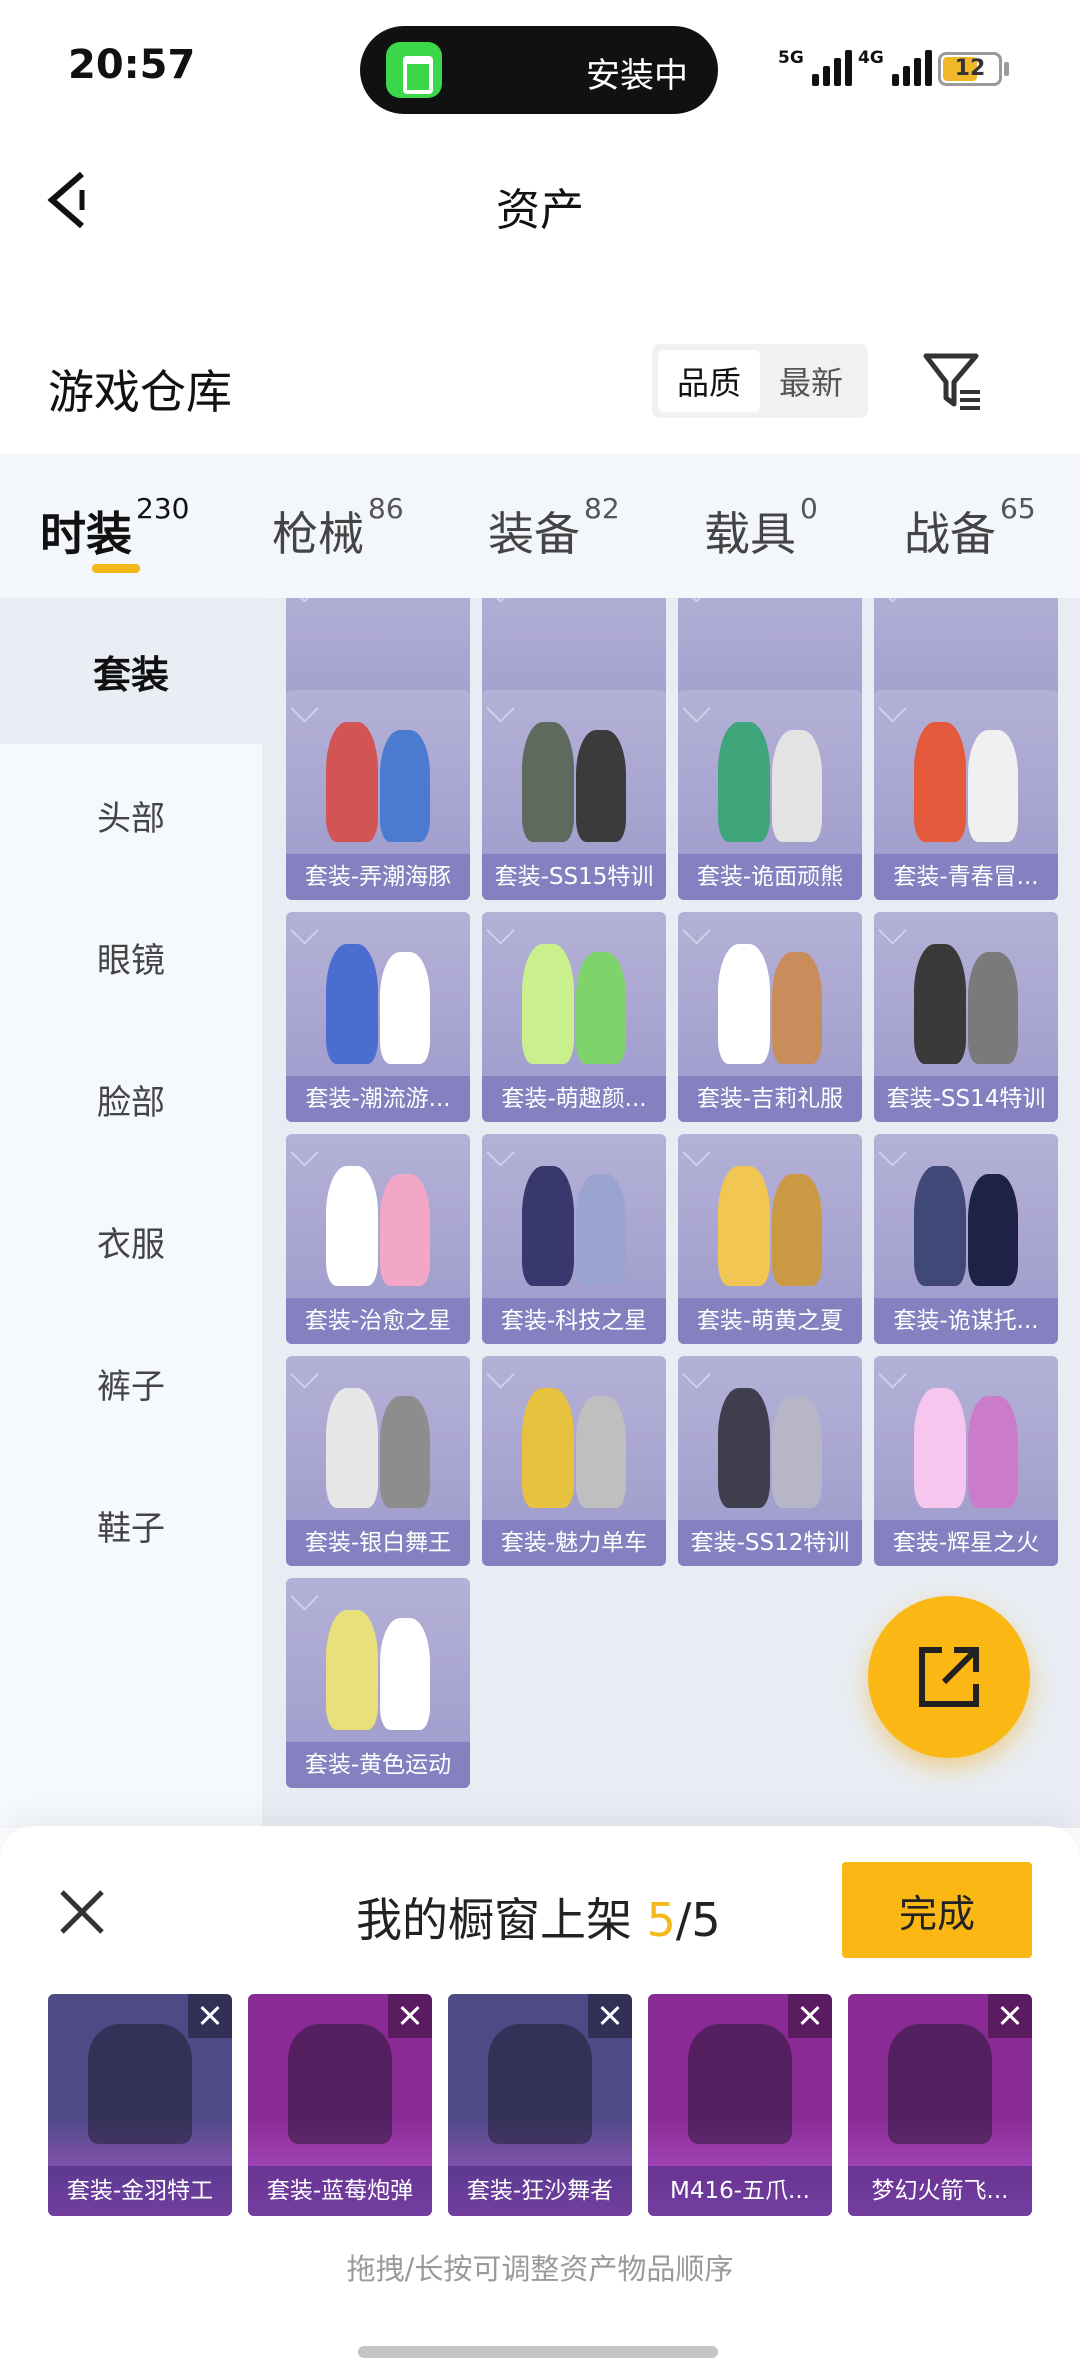 The width and height of the screenshot is (1080, 2377). What do you see at coordinates (661, 1920) in the screenshot?
I see `showcase-current-count: 5` at bounding box center [661, 1920].